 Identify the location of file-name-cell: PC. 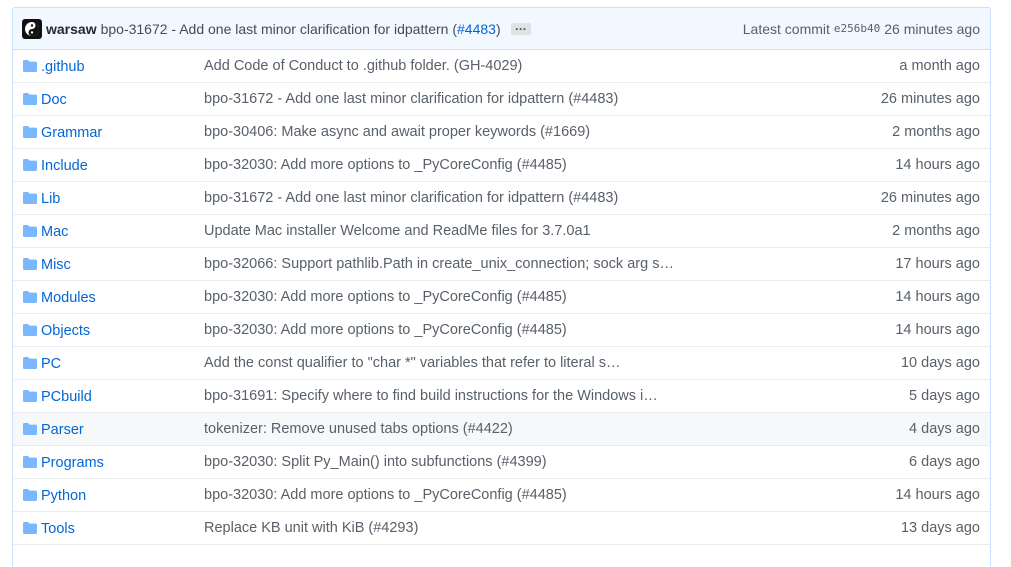
(122, 363).